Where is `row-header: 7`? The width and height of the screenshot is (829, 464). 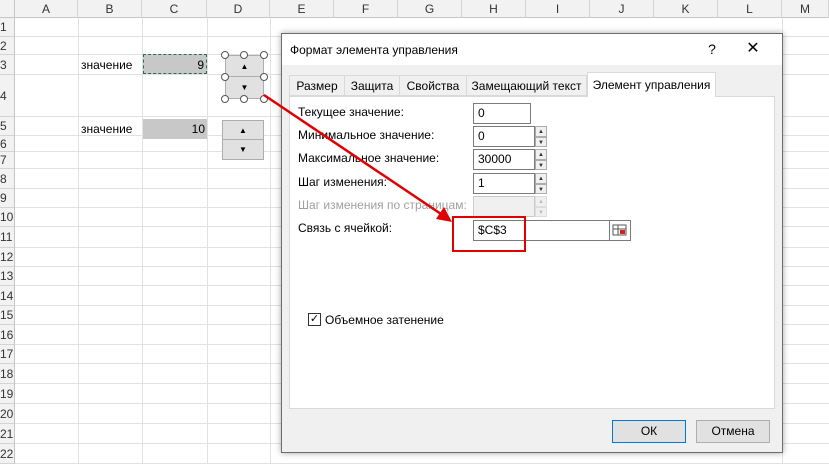
row-header: 7 is located at coordinates (7, 160).